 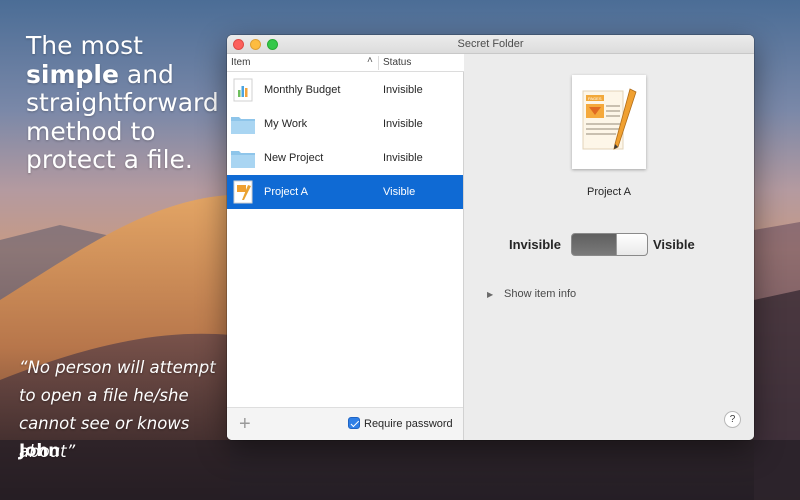 I want to click on disclosure-triangle-icon: ▶, so click(x=490, y=294).